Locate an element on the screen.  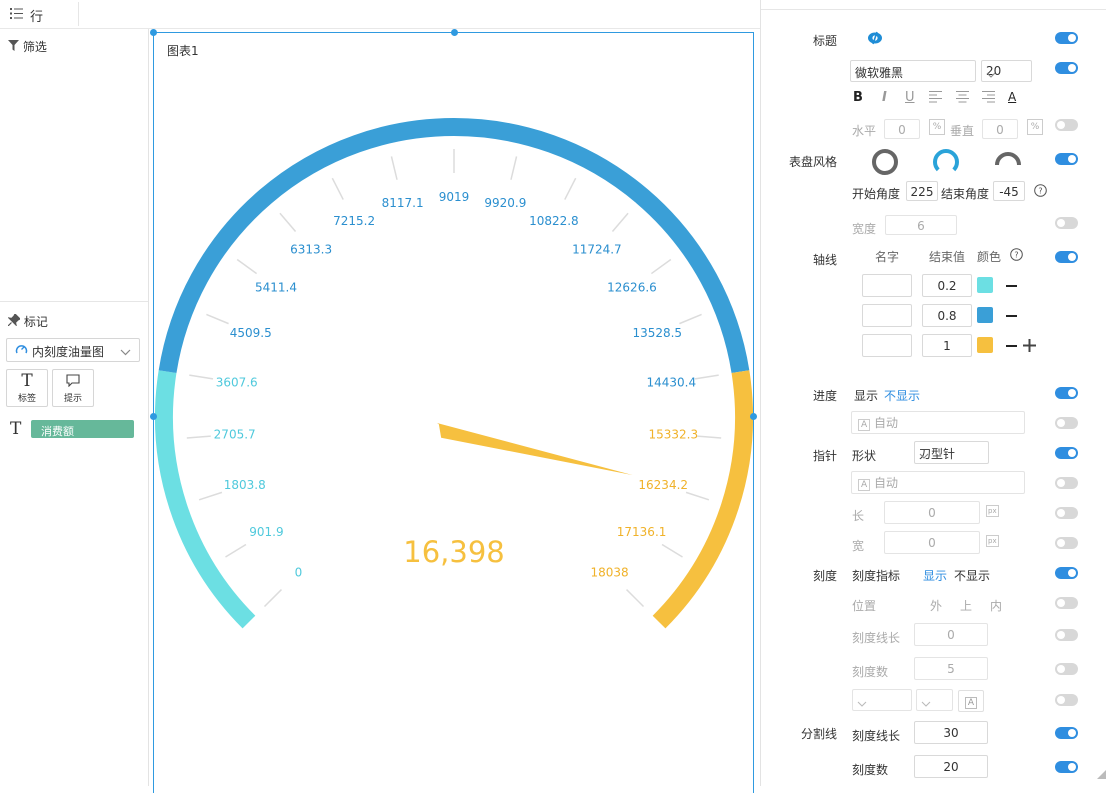
width-input: 6 is located at coordinates (921, 225).